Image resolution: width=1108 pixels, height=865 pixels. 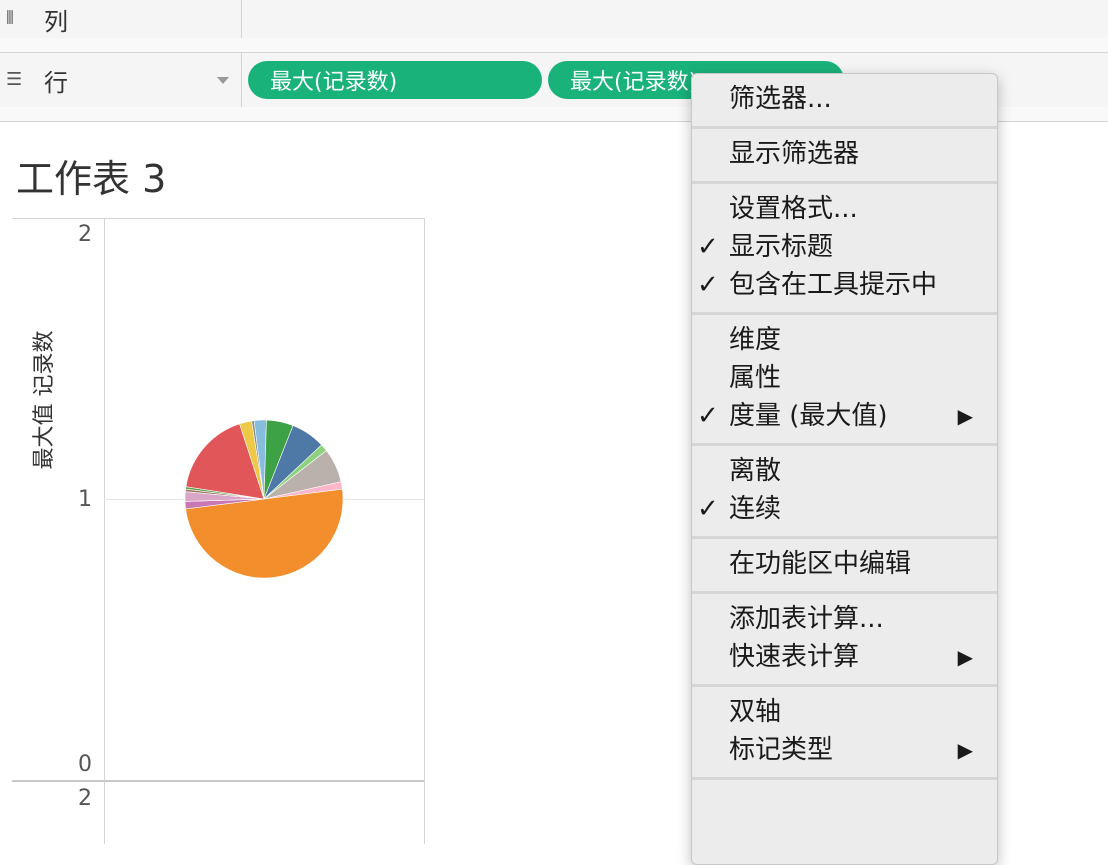 I want to click on shelf-separator, so click(x=554, y=45).